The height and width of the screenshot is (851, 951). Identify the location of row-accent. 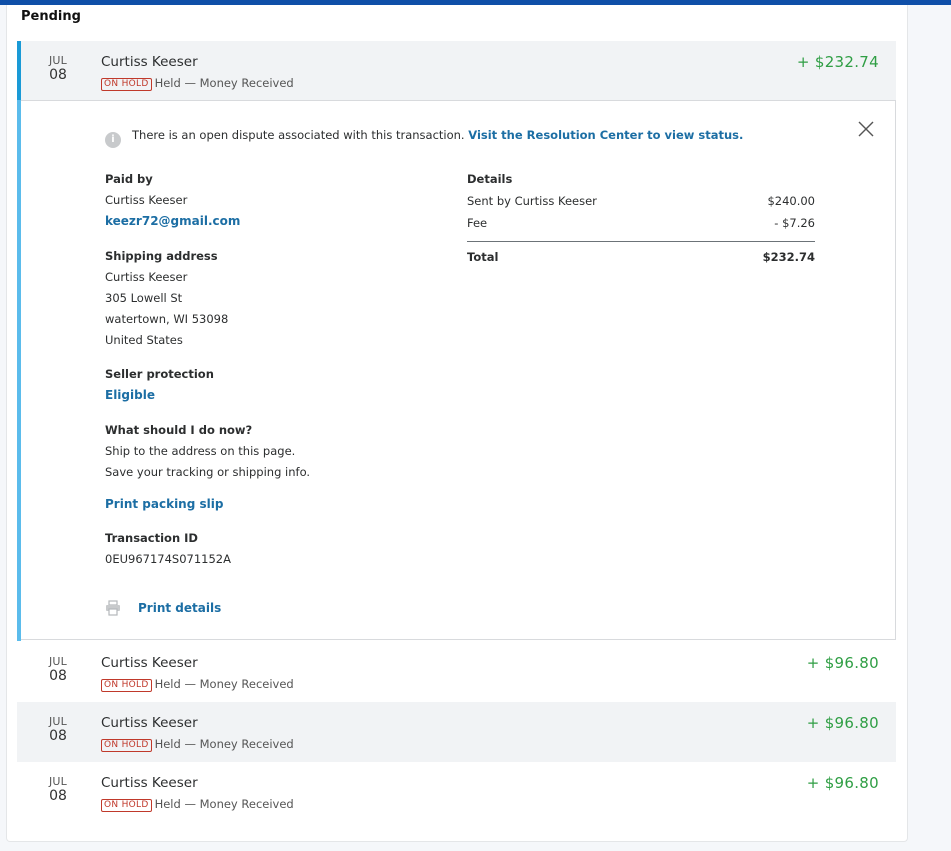
(19, 71).